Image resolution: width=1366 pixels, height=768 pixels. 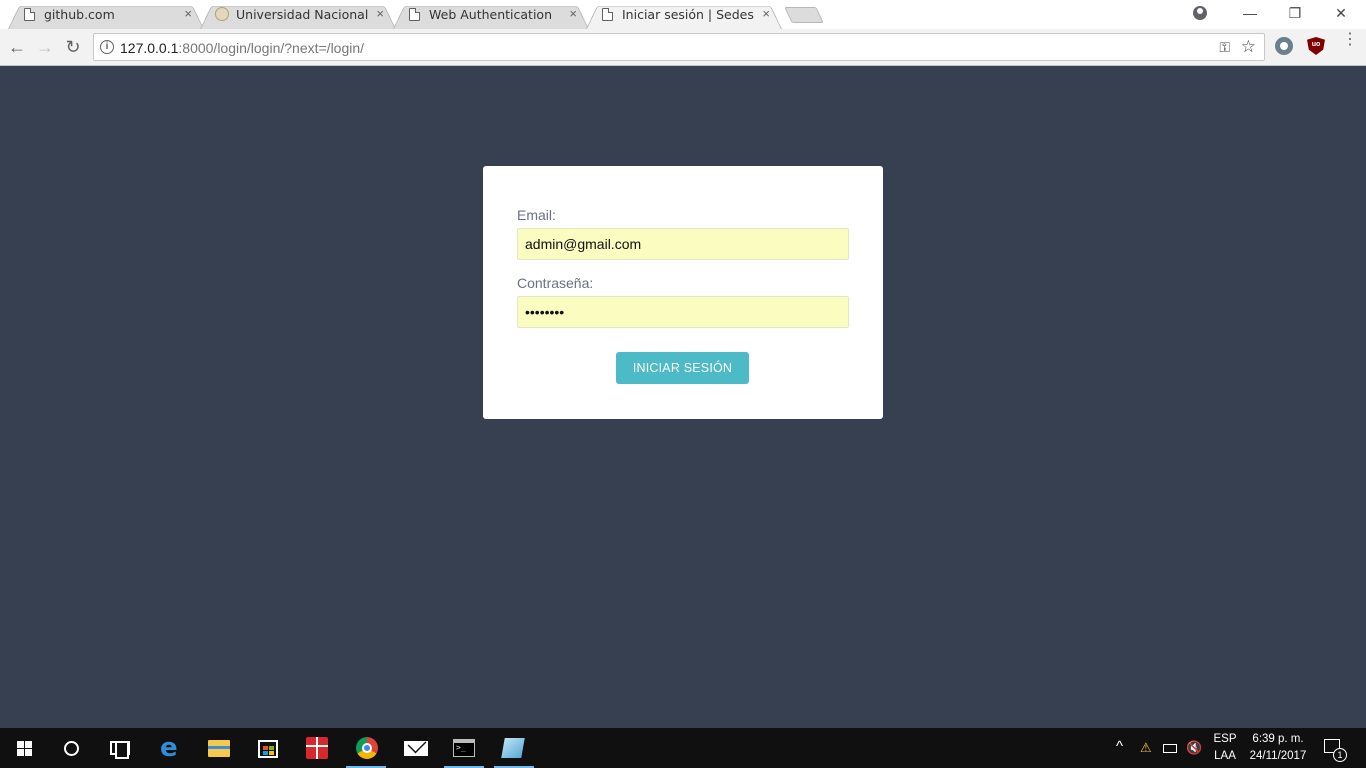 What do you see at coordinates (1350, 44) in the screenshot?
I see `browser-menu-icon: ⋮` at bounding box center [1350, 44].